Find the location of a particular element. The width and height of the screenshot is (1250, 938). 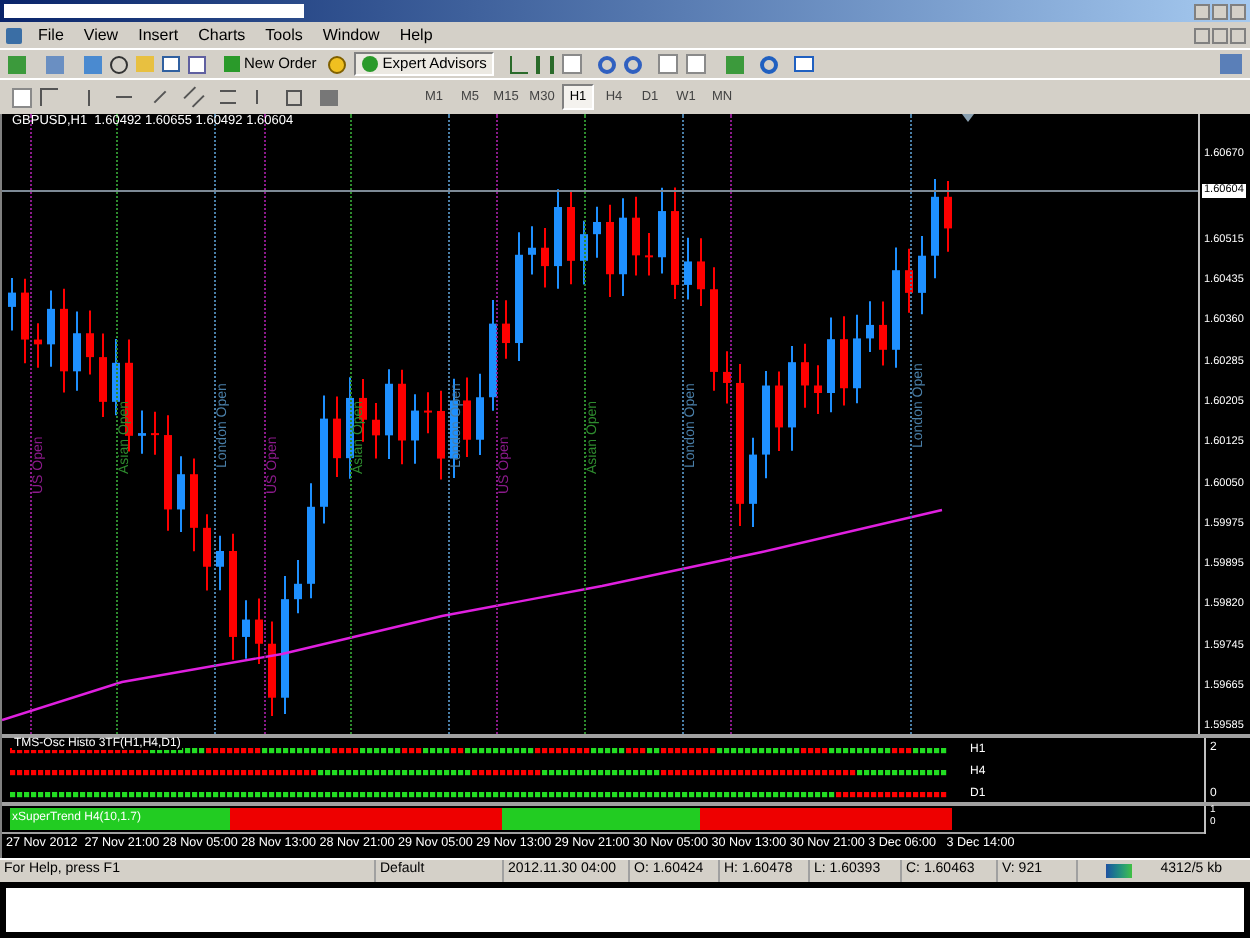

app-icon is located at coordinates (14, 35).